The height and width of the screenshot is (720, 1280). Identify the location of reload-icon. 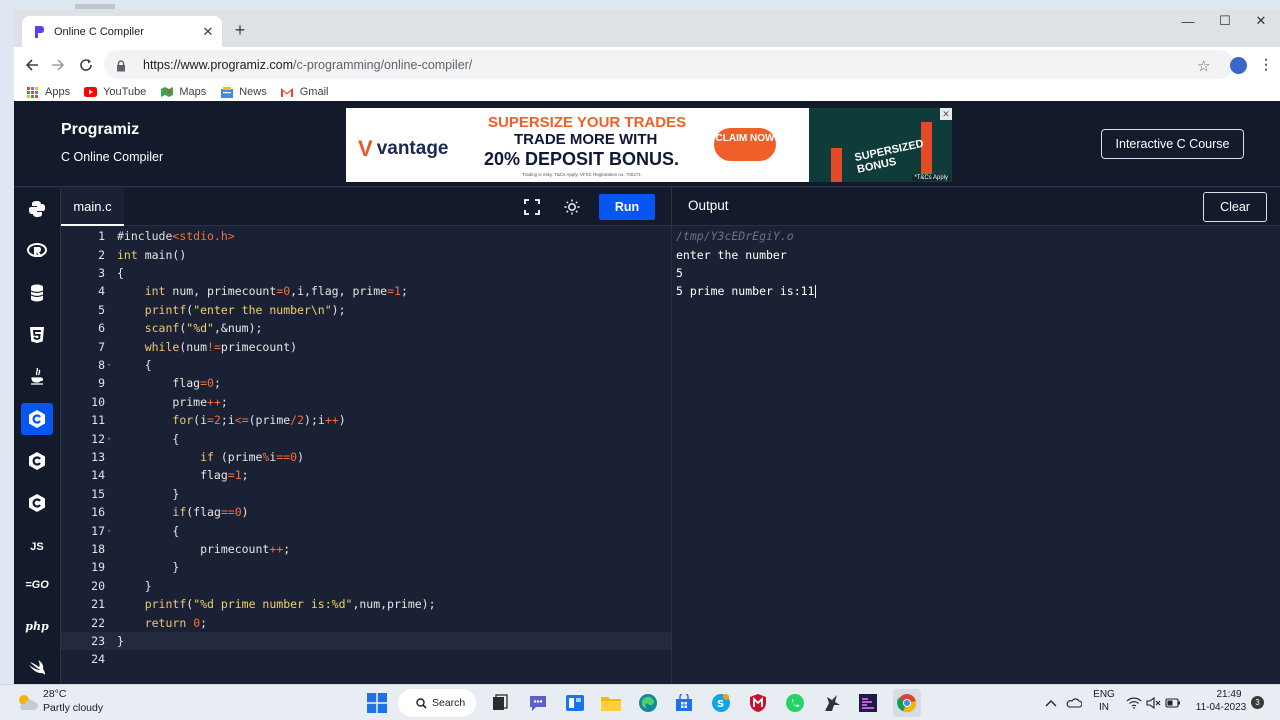
(86, 65).